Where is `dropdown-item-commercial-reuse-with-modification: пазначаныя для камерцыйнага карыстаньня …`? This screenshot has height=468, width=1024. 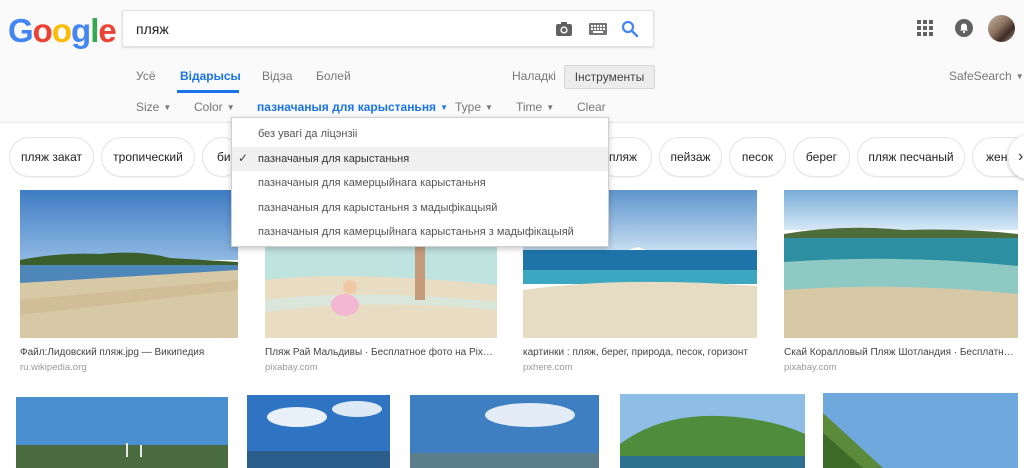 dropdown-item-commercial-reuse-with-modification: пазначаныя для камерцыйнага карыстаньня … is located at coordinates (420, 232).